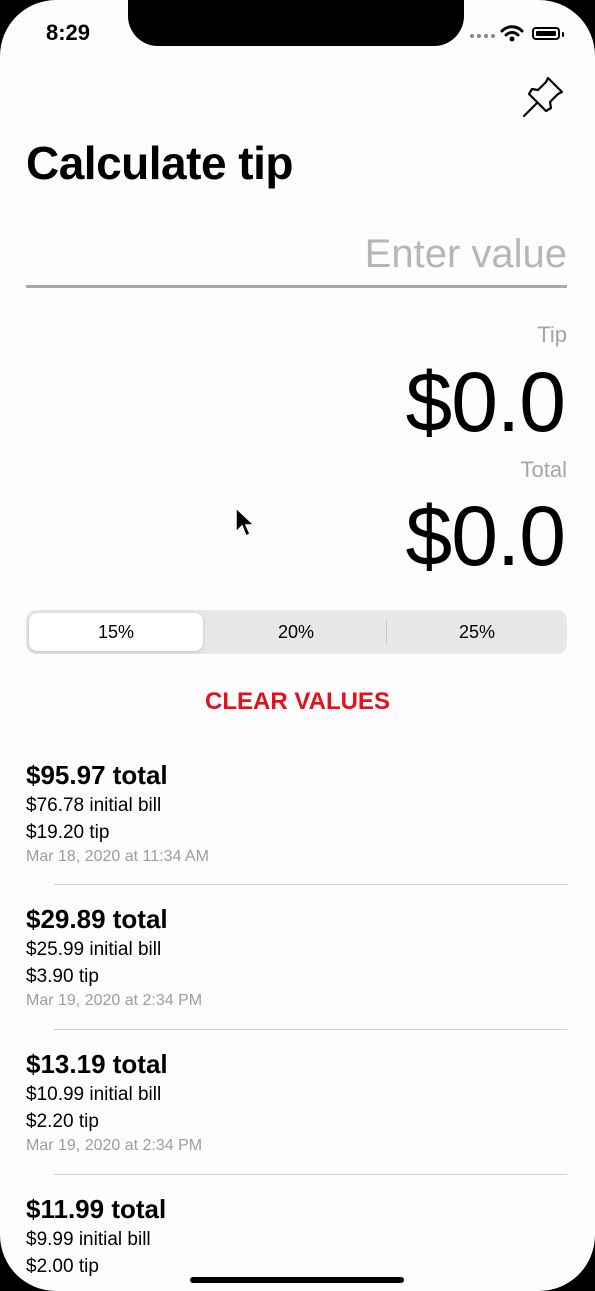 The width and height of the screenshot is (595, 1291). What do you see at coordinates (512, 33) in the screenshot?
I see `wifi-icon` at bounding box center [512, 33].